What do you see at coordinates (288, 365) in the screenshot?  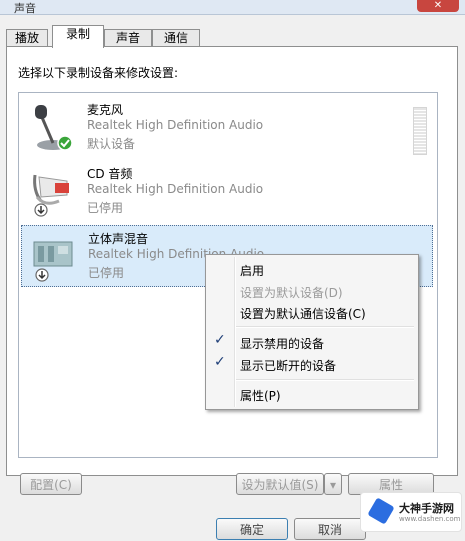 I see `menu-item-show-disconnected: 显示已断开的设备` at bounding box center [288, 365].